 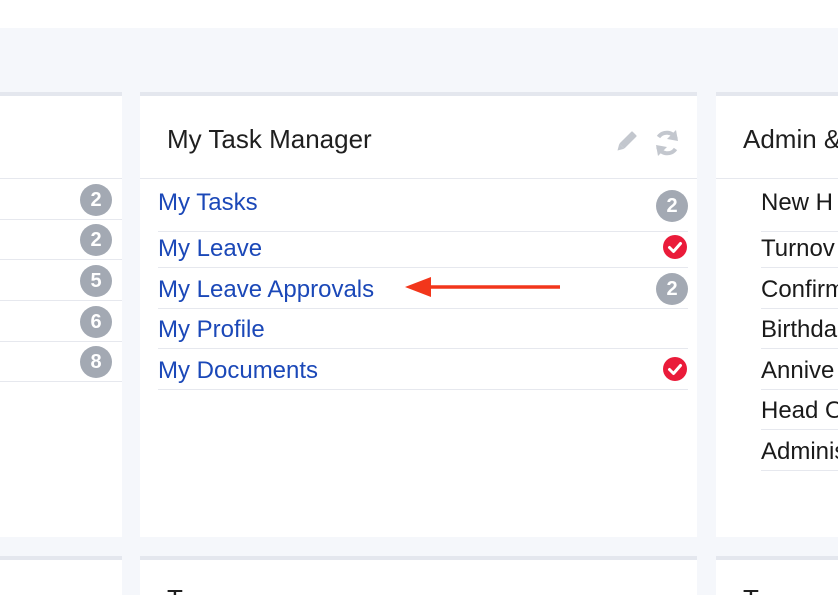 What do you see at coordinates (61, 362) in the screenshot?
I see `left-panel-row: 8` at bounding box center [61, 362].